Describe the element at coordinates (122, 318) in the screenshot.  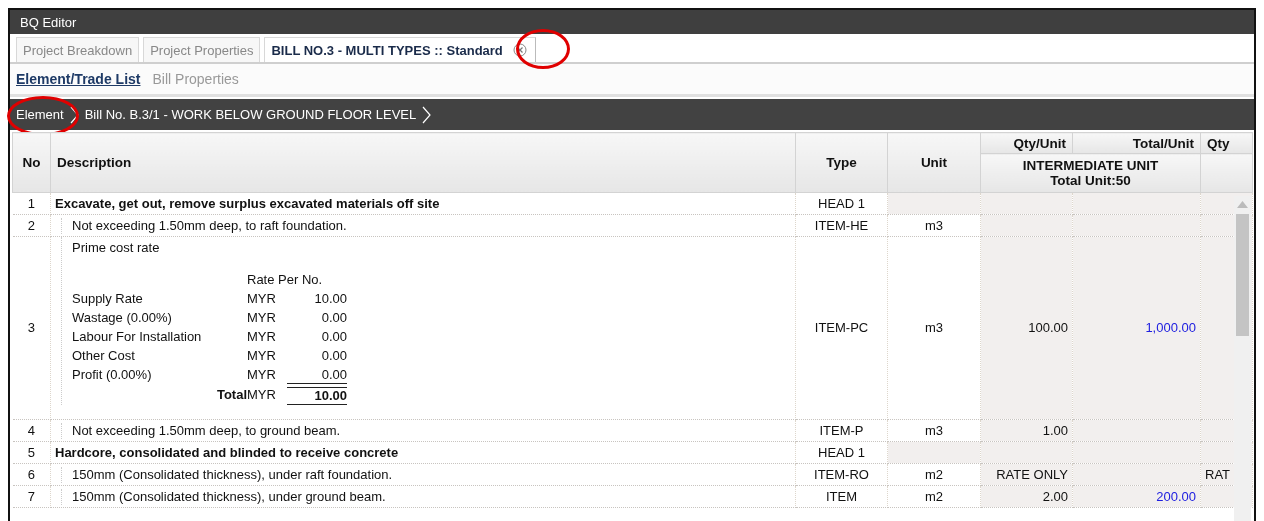
I see `cost-label: Wastage (0.00%)` at that location.